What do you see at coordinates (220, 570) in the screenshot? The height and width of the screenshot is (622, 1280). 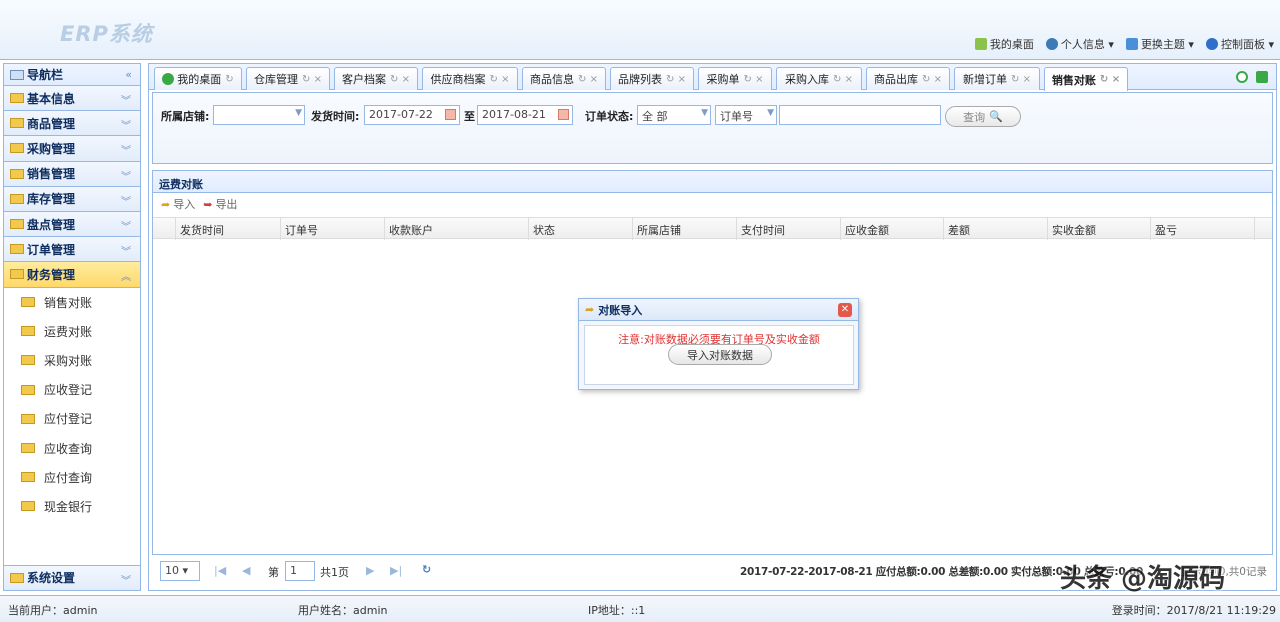 I see `first-page-icon: |◀` at bounding box center [220, 570].